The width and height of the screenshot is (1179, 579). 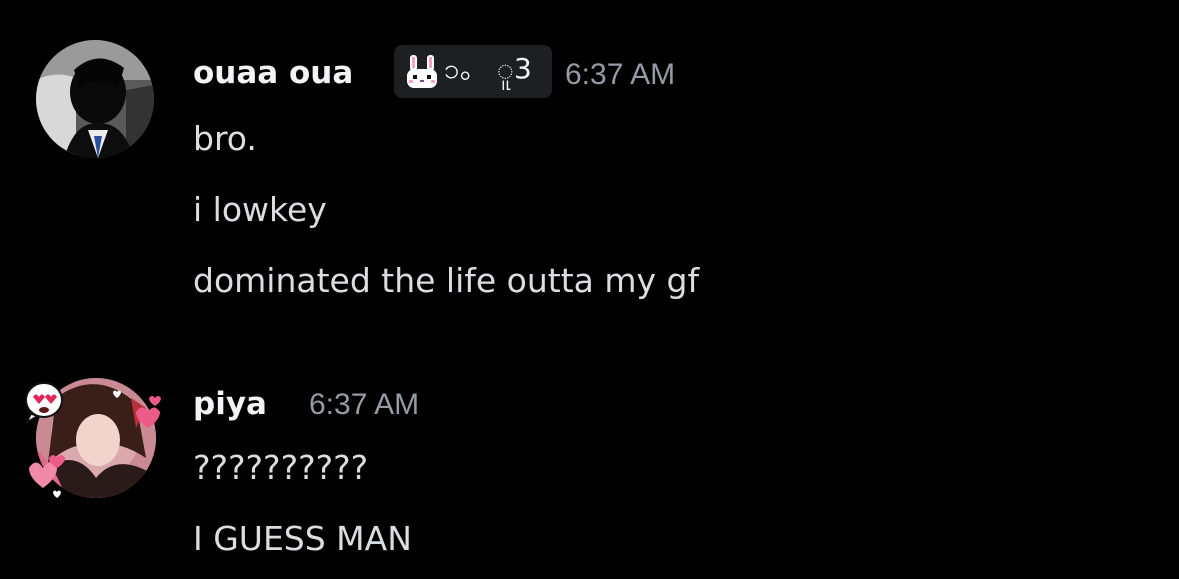 What do you see at coordinates (230, 404) in the screenshot?
I see `username: piya` at bounding box center [230, 404].